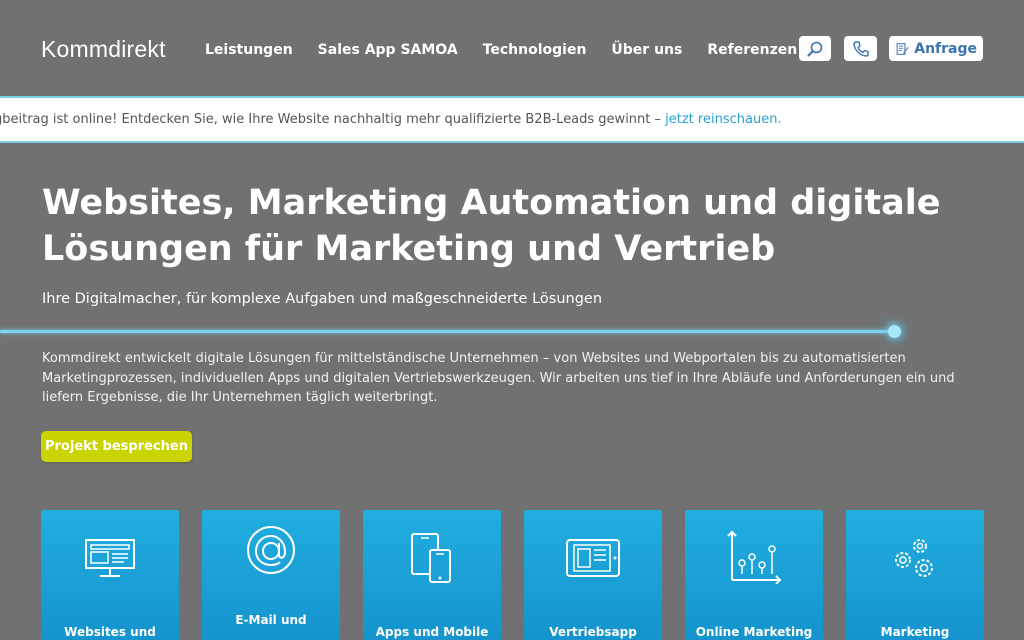  I want to click on nav-leistungen: Leistungen, so click(249, 50).